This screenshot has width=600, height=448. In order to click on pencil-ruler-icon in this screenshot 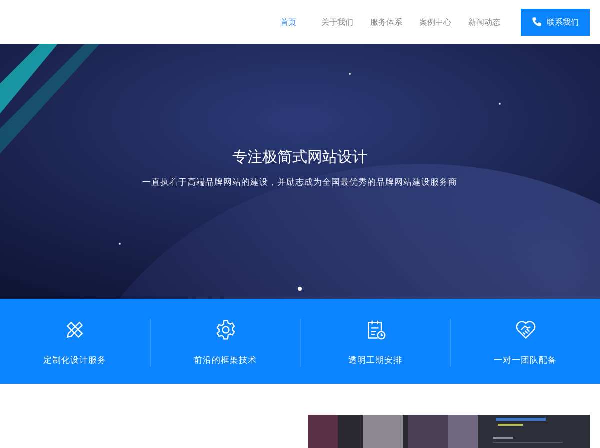, I will do `click(75, 330)`.